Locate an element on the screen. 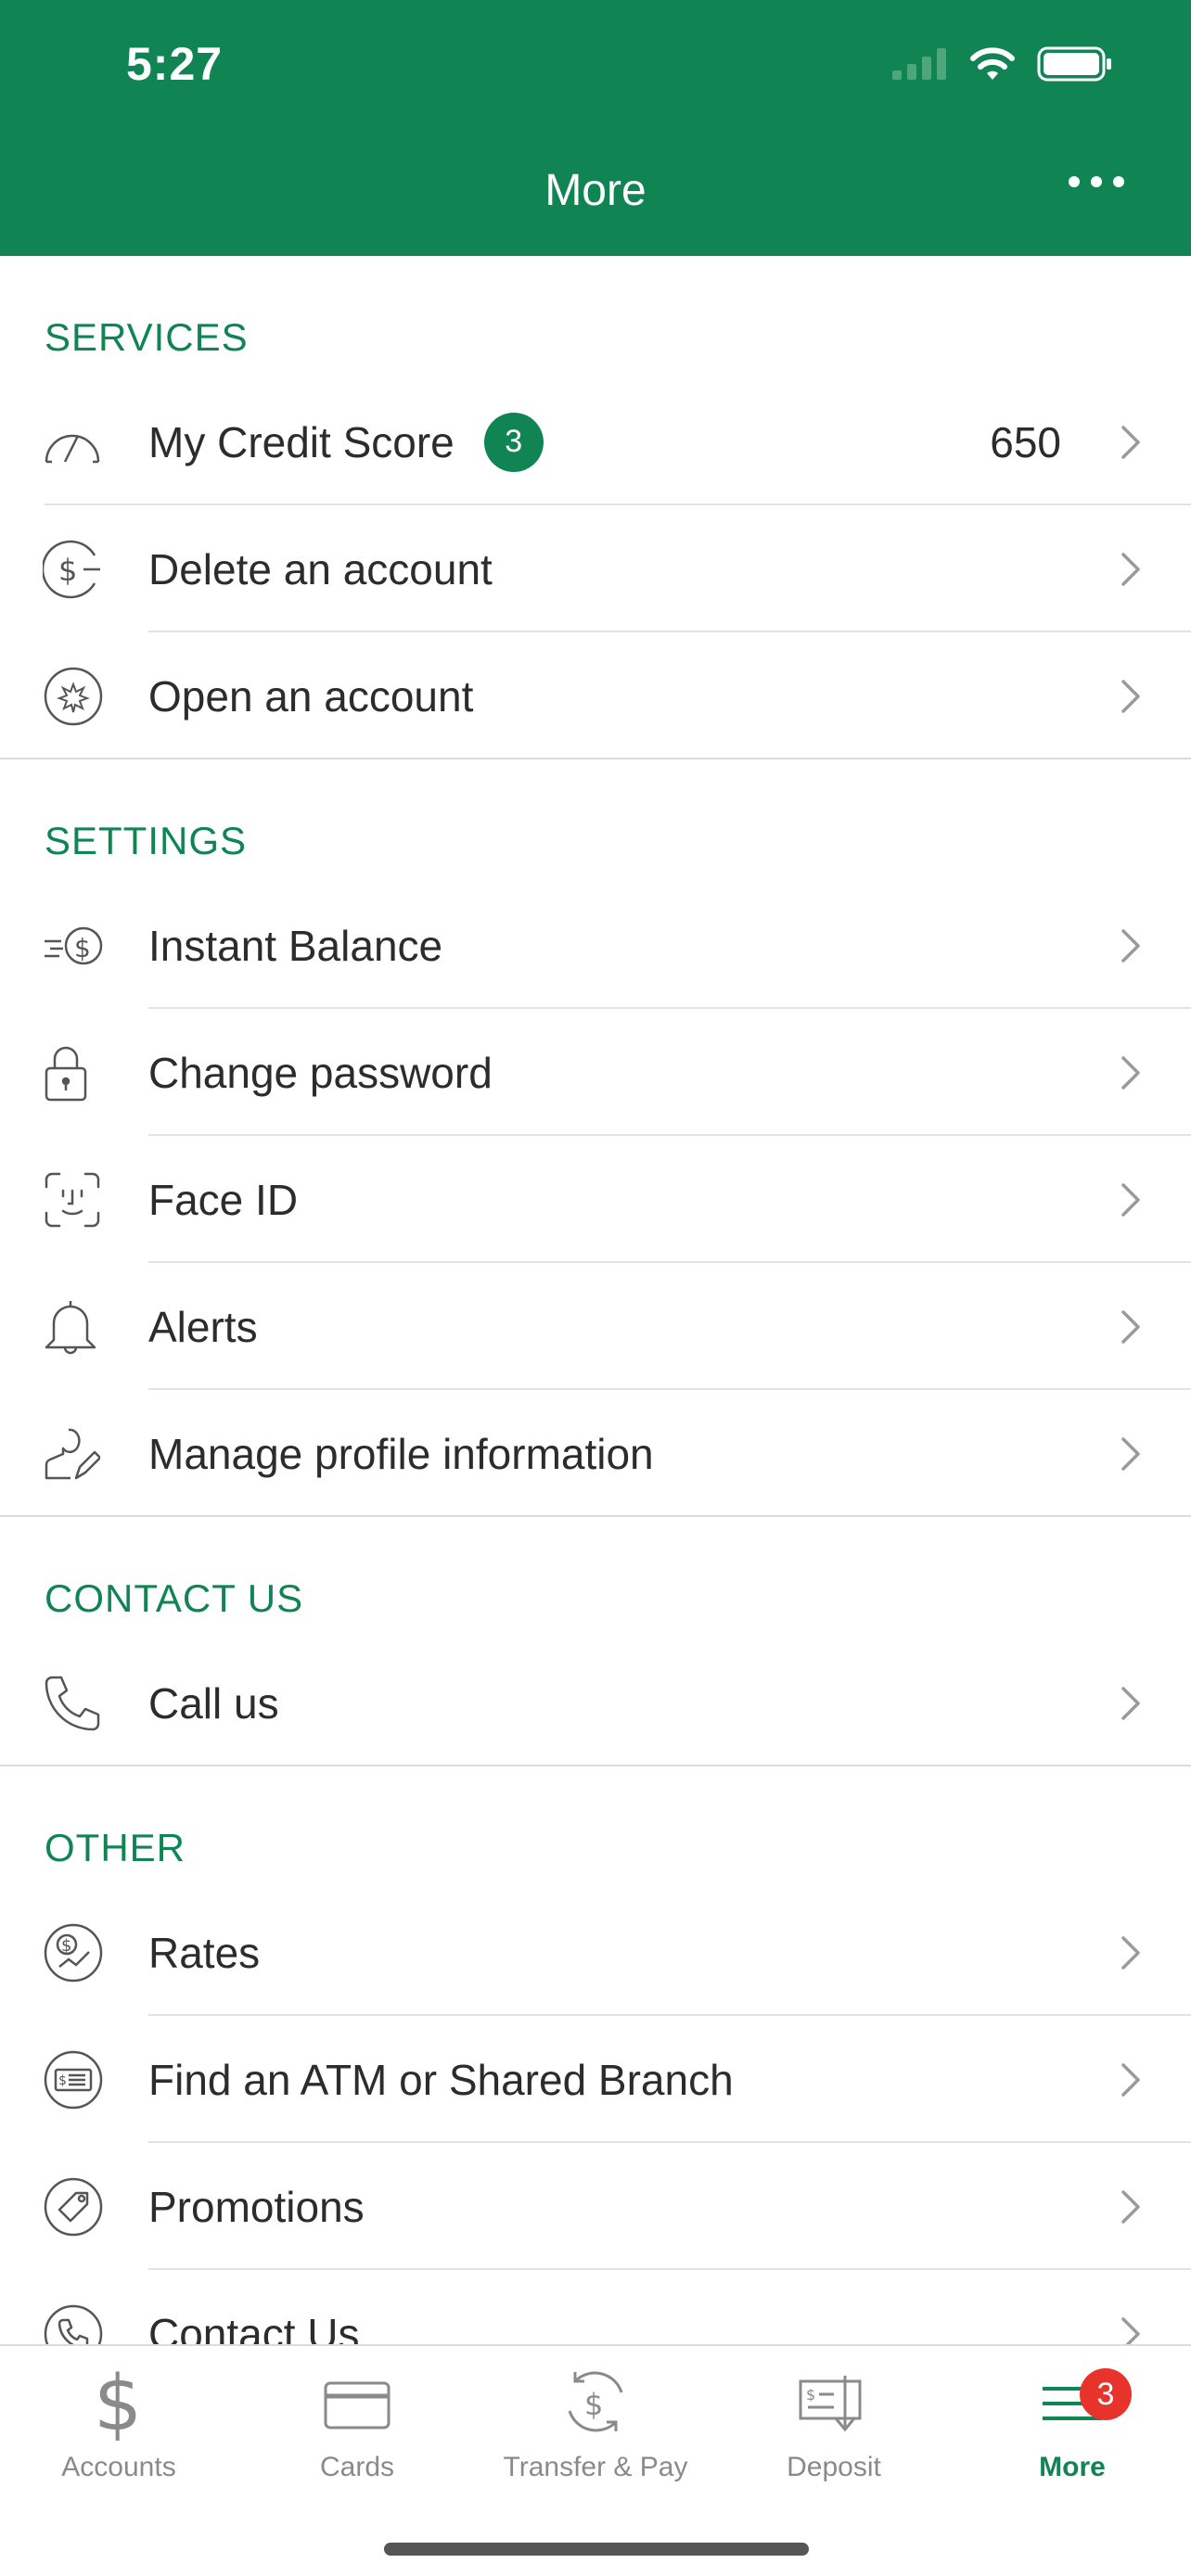 Image resolution: width=1191 pixels, height=2576 pixels. speedometer-icon is located at coordinates (74, 442).